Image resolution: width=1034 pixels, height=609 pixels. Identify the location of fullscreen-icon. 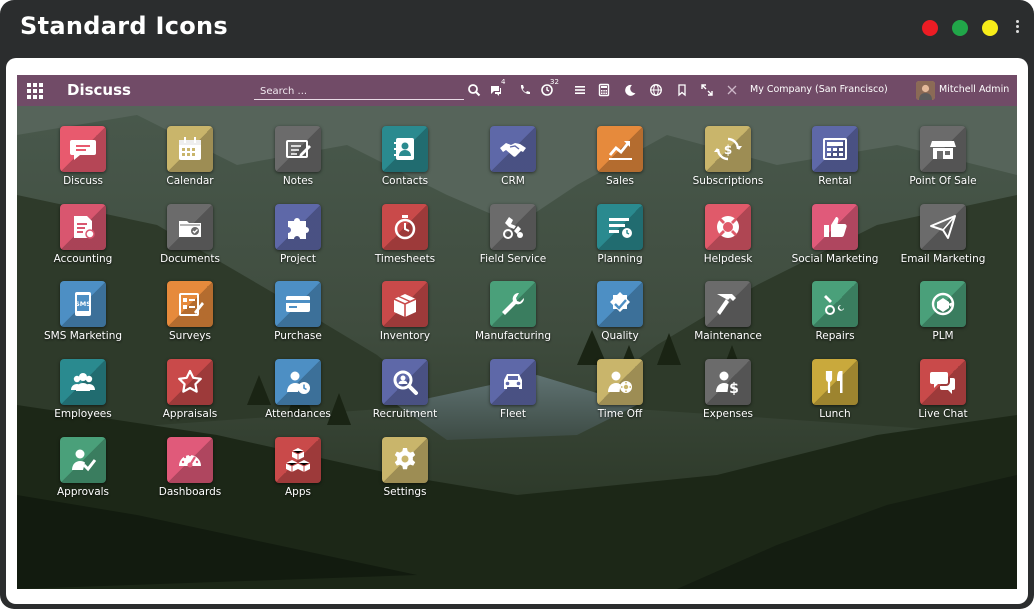
(707, 90).